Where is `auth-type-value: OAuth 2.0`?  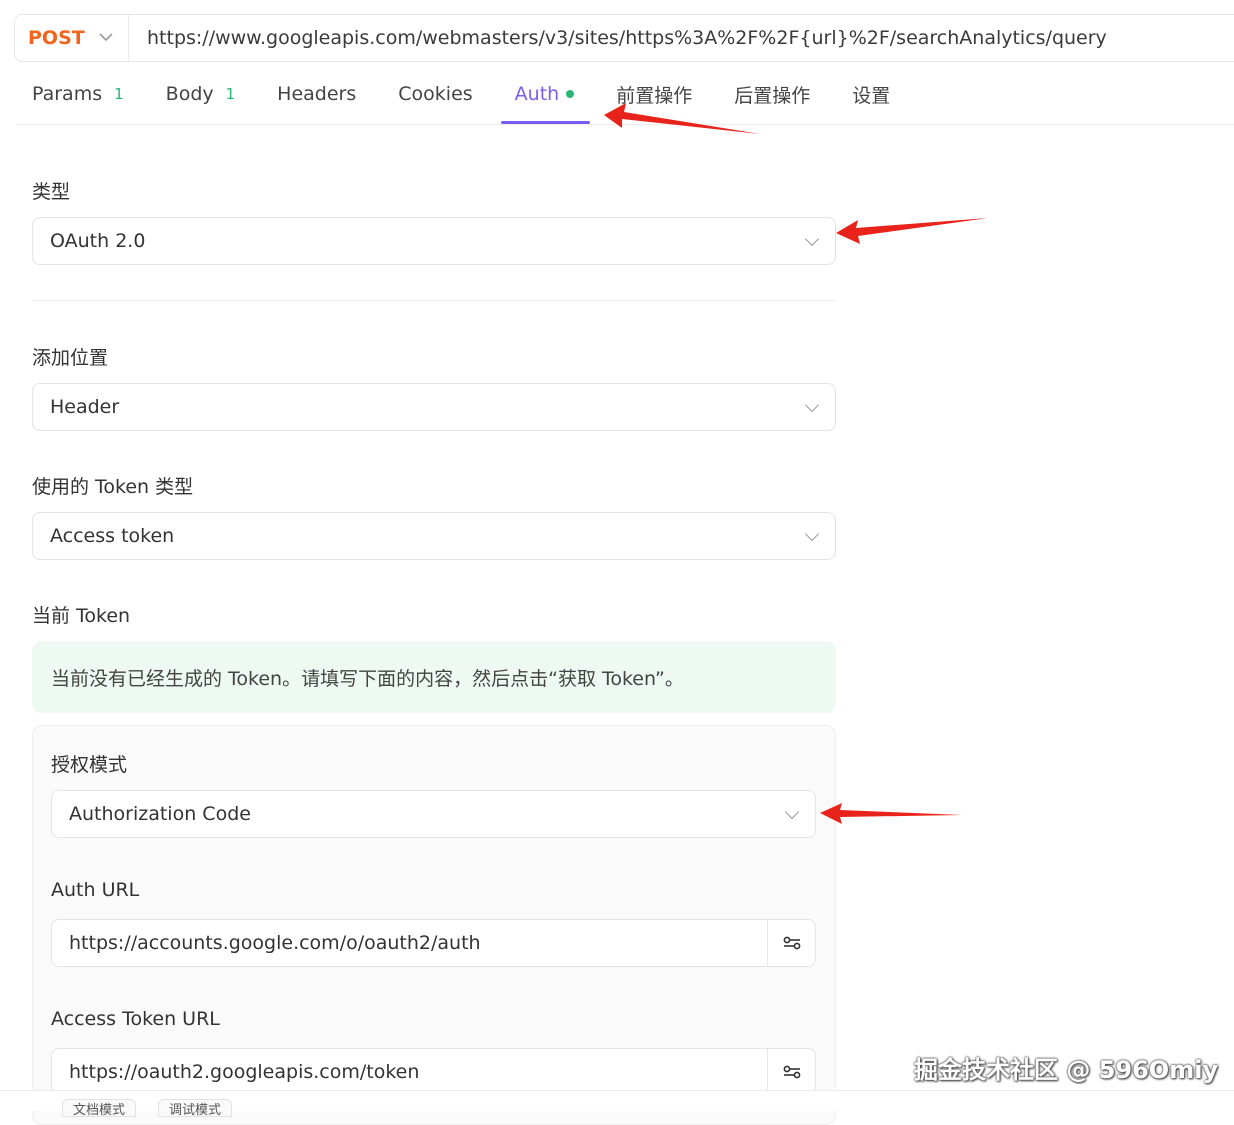 auth-type-value: OAuth 2.0 is located at coordinates (98, 241).